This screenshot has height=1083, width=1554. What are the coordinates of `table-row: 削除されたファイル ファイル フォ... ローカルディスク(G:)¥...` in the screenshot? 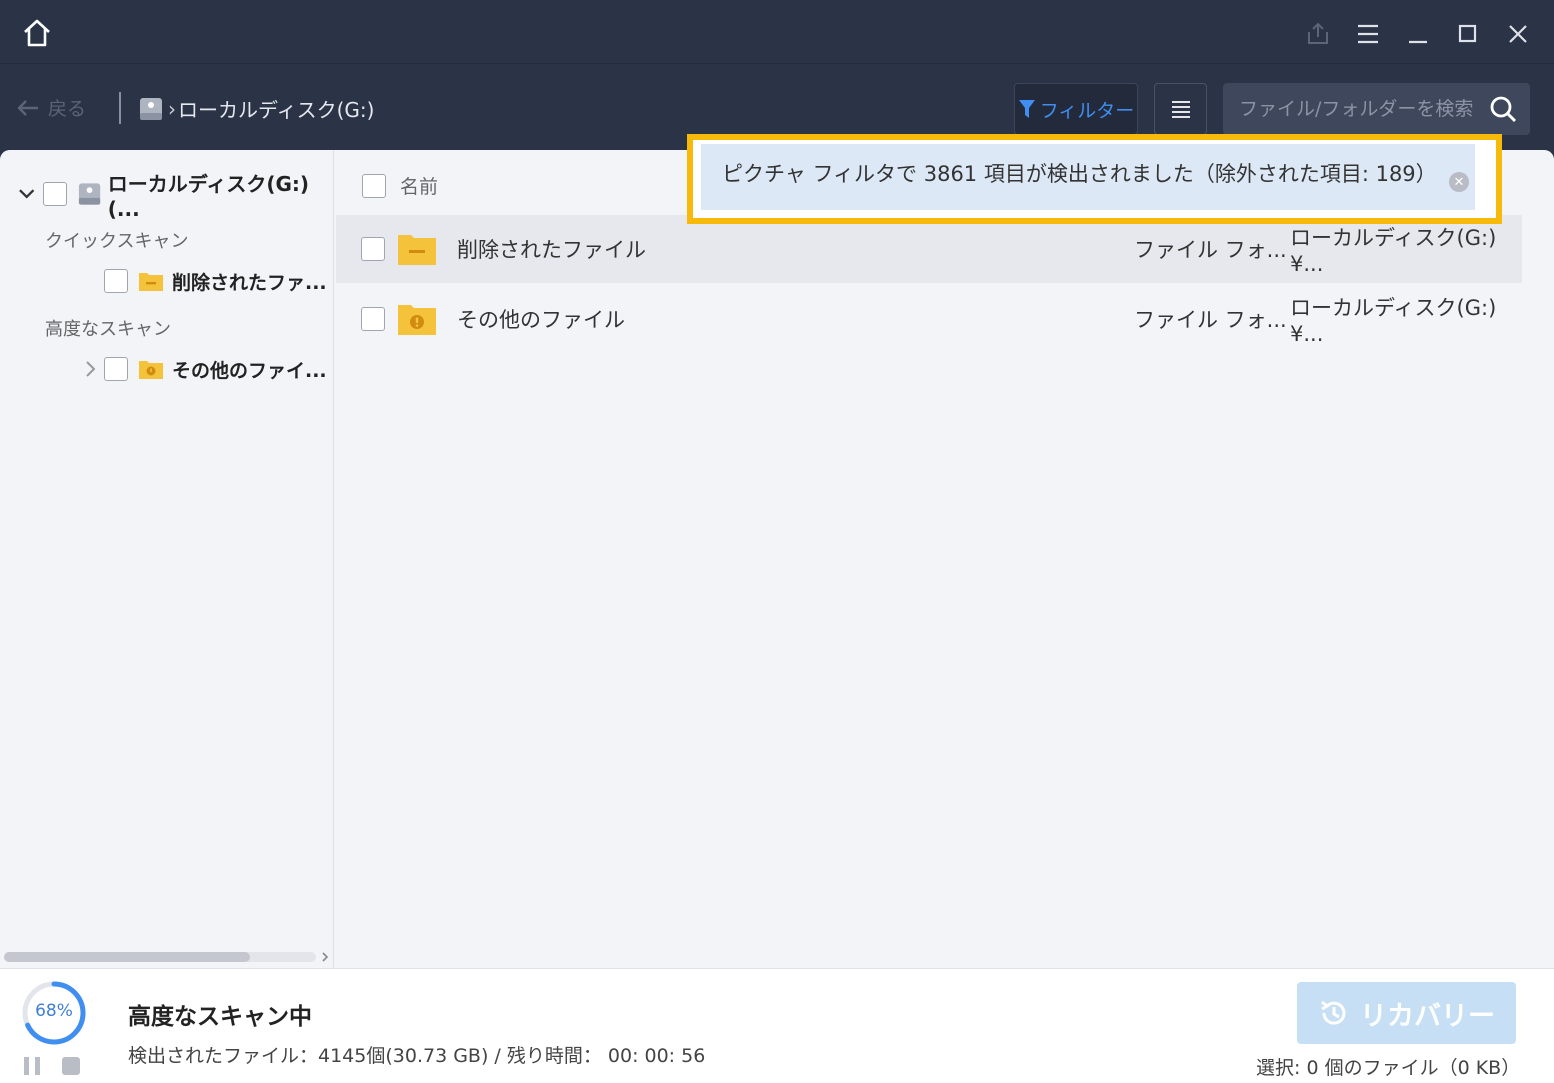 It's located at (929, 249).